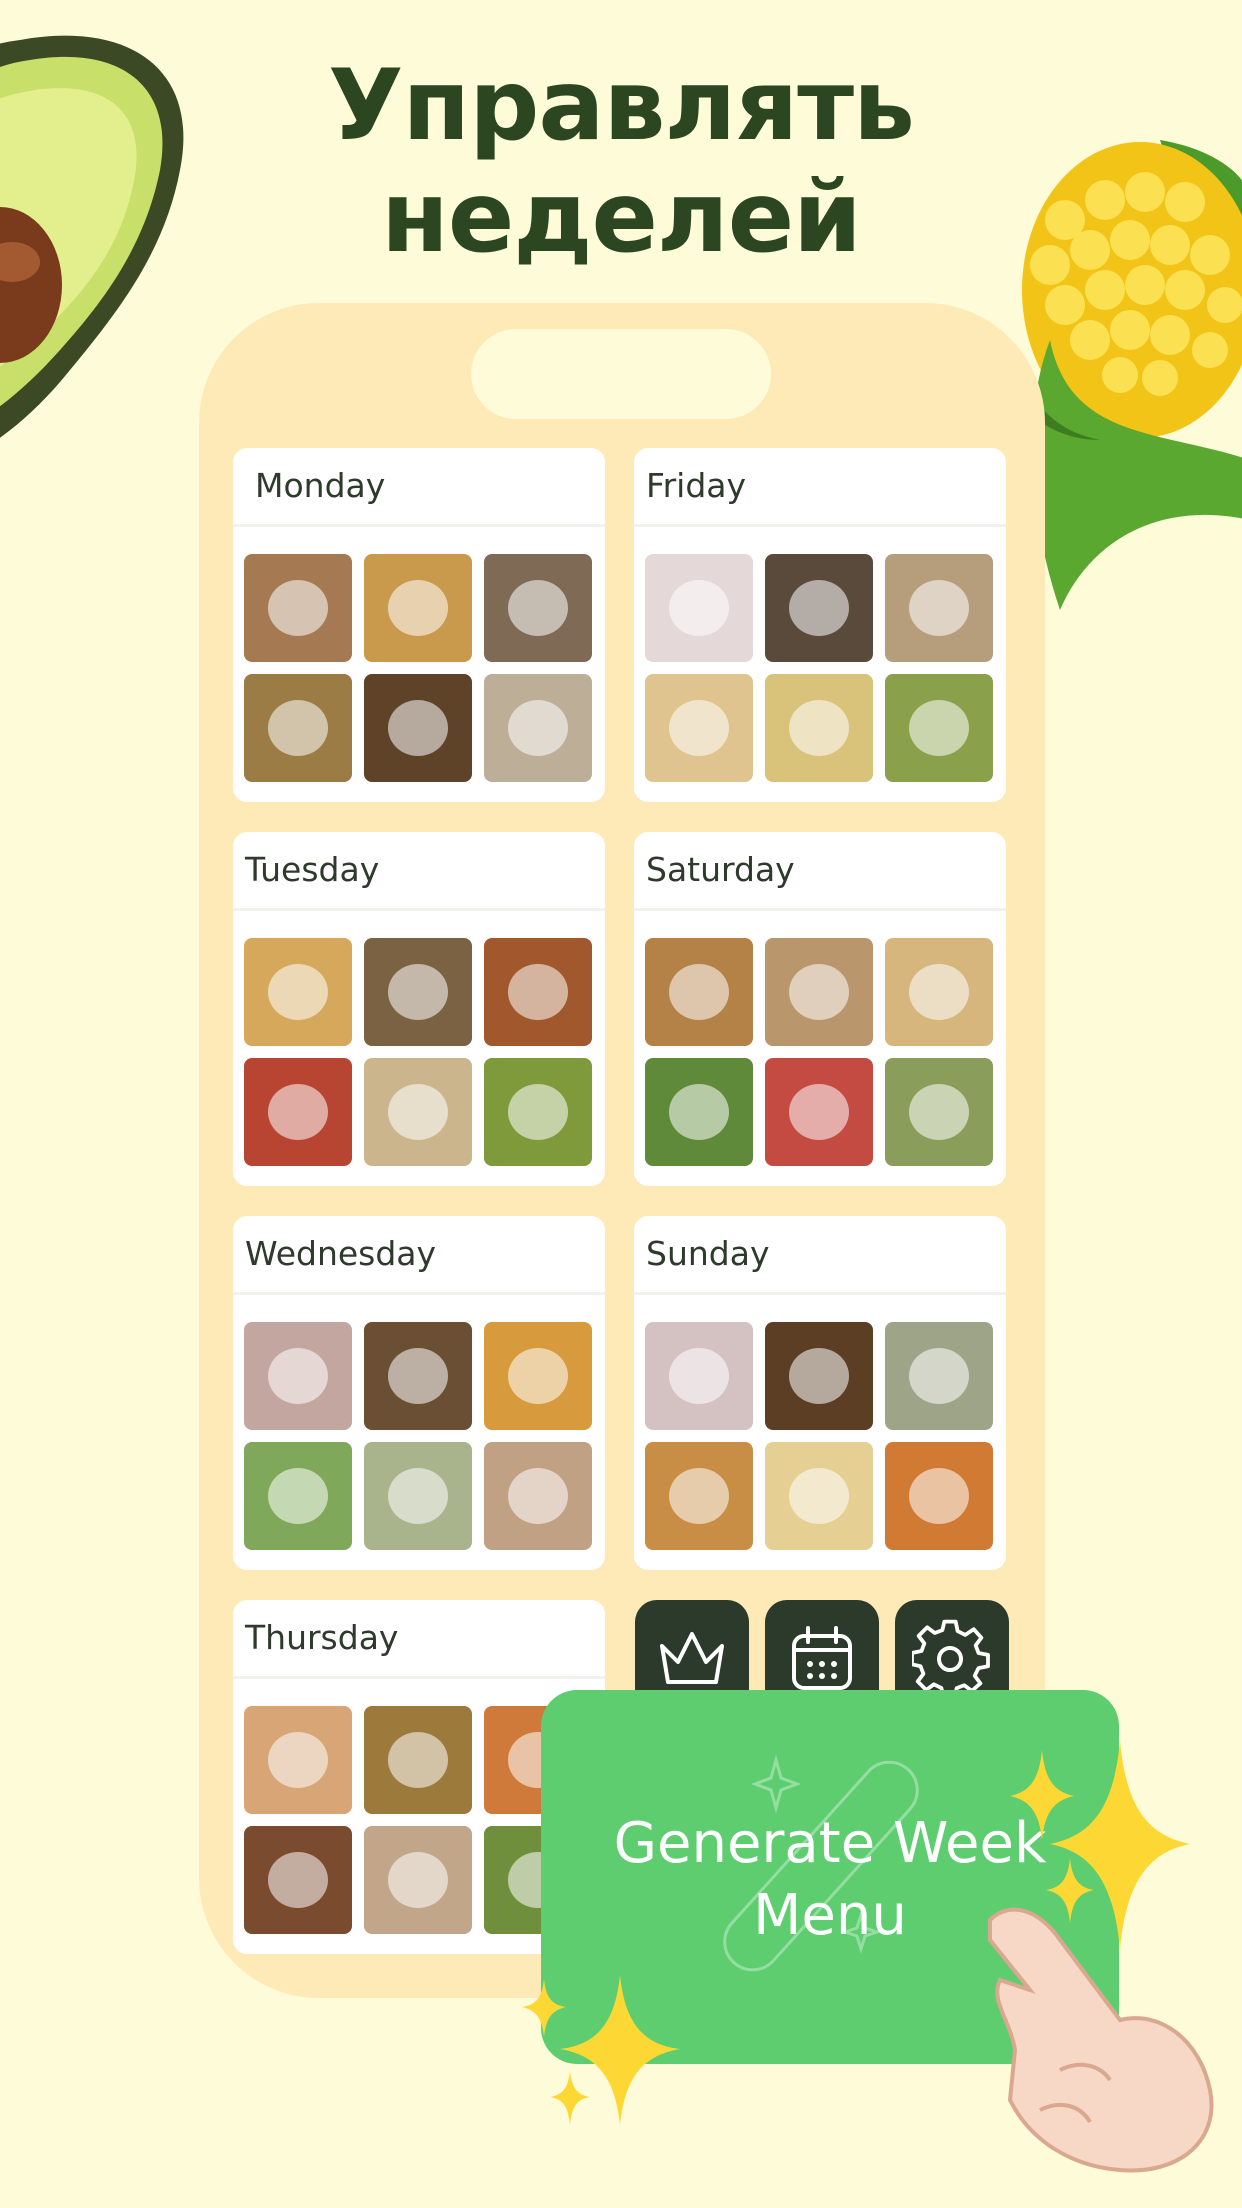  I want to click on day-card-tuesday: Tuesday, so click(419, 1009).